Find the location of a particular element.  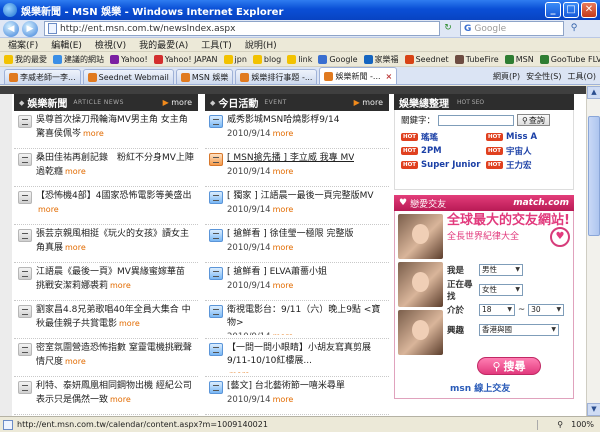

minimize-button: _ is located at coordinates (553, 10).